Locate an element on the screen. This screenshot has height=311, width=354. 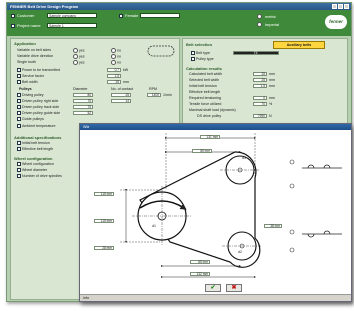
calc-row-7-value: 7990 is located at coordinates (260, 116).